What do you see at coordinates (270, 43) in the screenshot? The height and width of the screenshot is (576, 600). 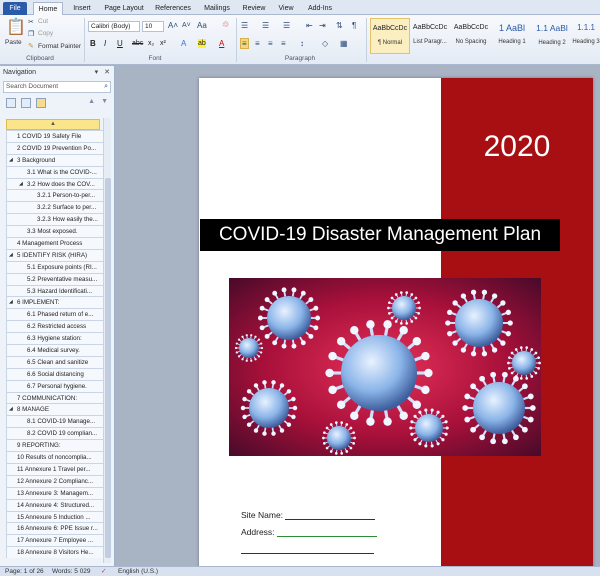 I see `align-right-icon: ≡` at bounding box center [270, 43].